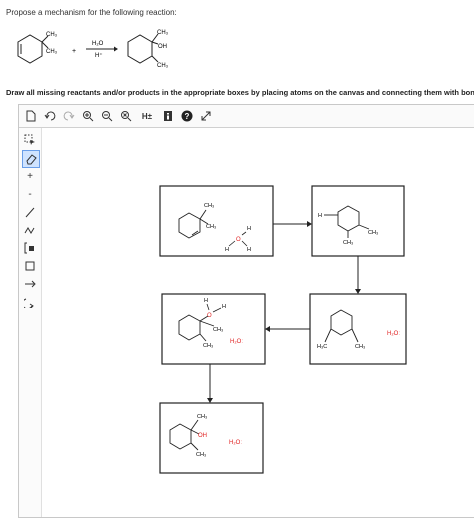 The width and height of the screenshot is (474, 519). What do you see at coordinates (30, 248) in the screenshot?
I see `bracket-tool-icon` at bounding box center [30, 248].